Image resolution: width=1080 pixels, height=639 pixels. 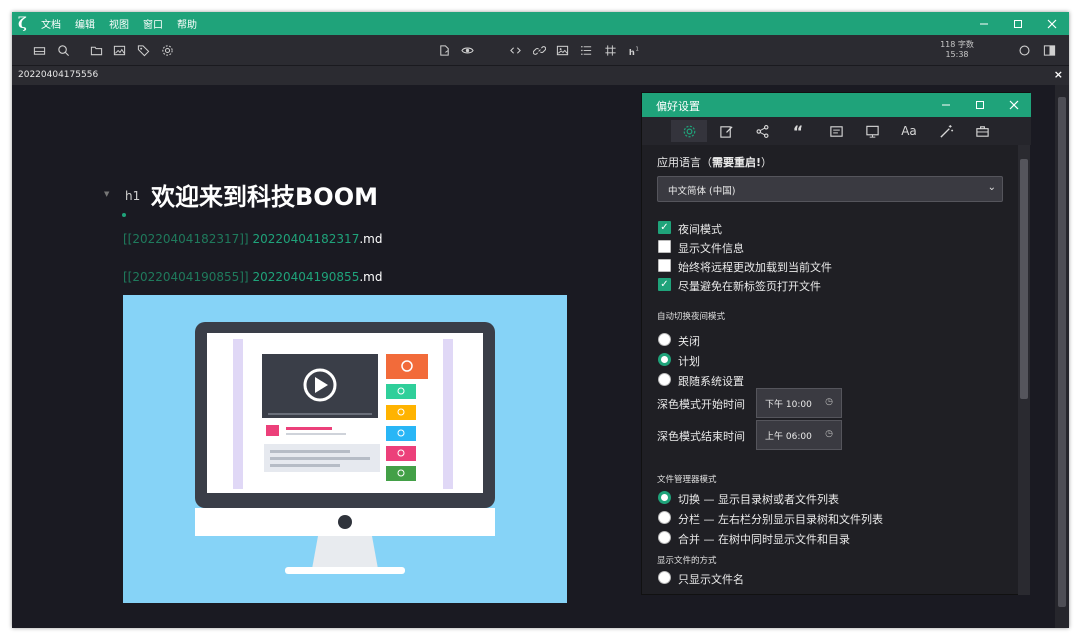 What do you see at coordinates (762, 131) in the screenshot?
I see `tab-export` at bounding box center [762, 131].